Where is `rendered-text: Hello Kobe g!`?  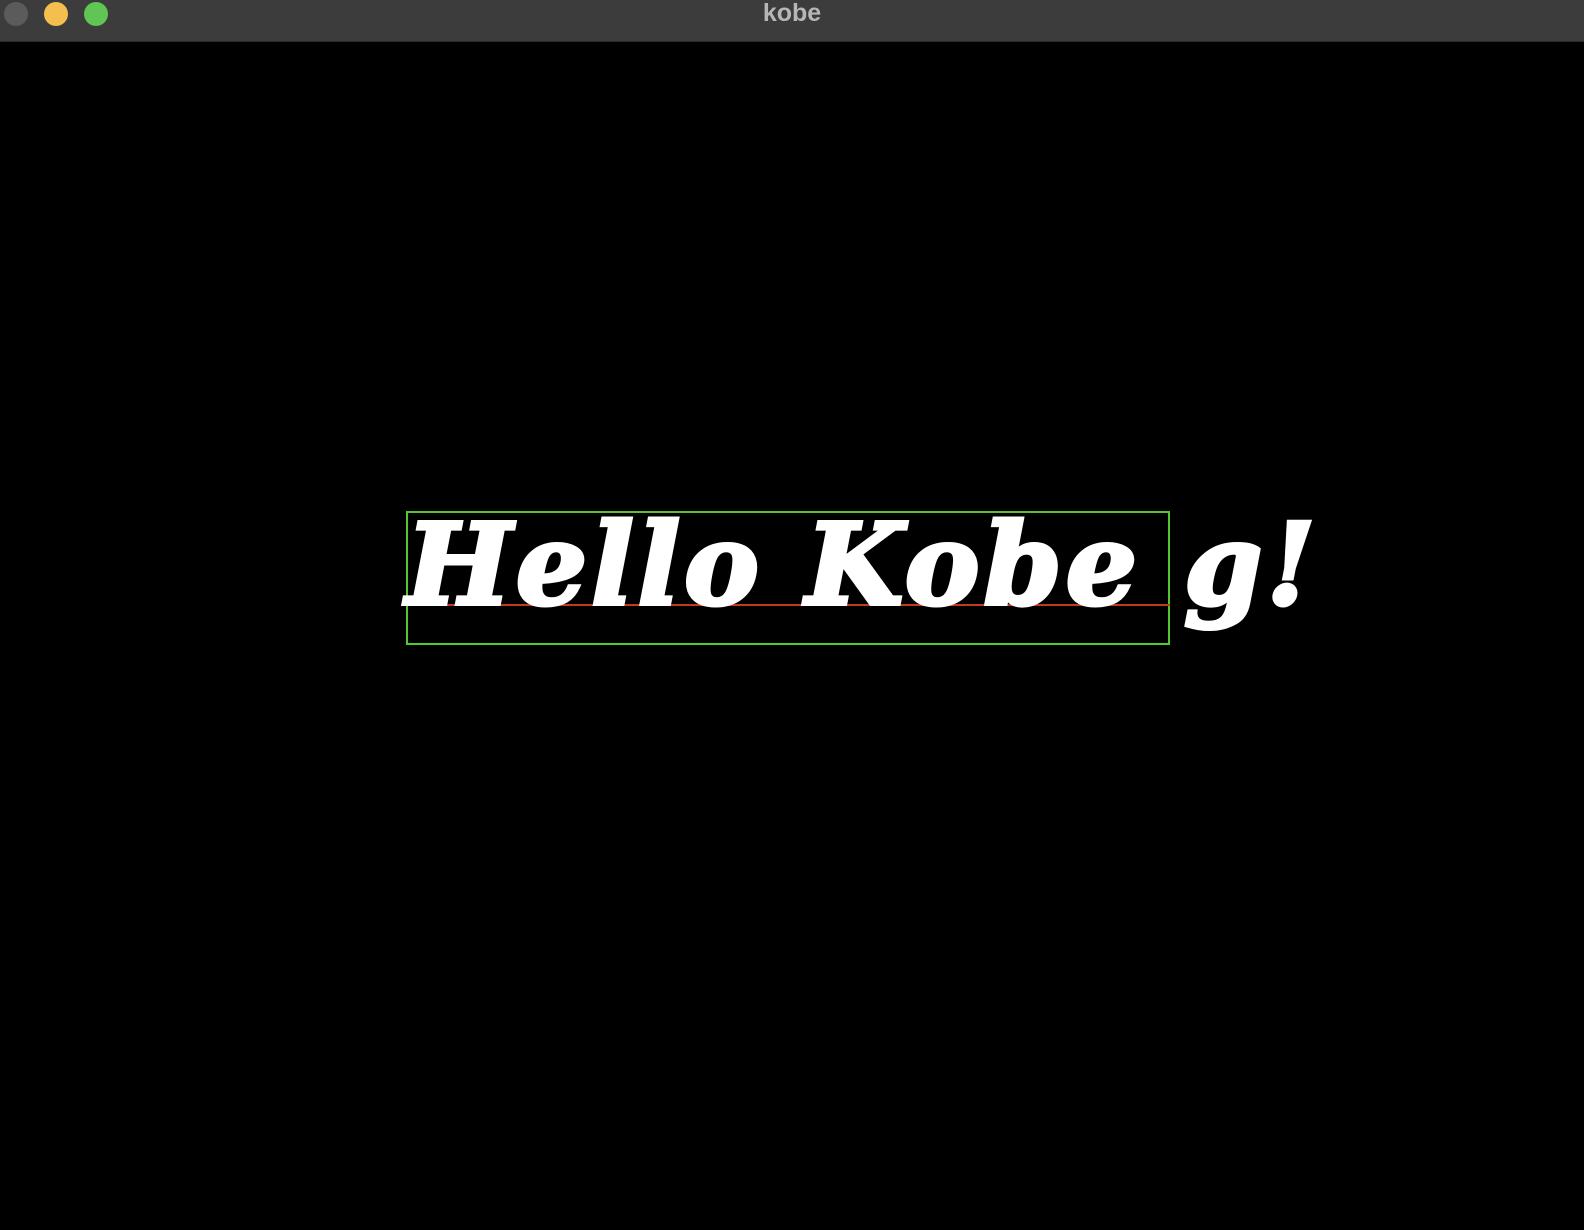 rendered-text: Hello Kobe g! is located at coordinates (859, 565).